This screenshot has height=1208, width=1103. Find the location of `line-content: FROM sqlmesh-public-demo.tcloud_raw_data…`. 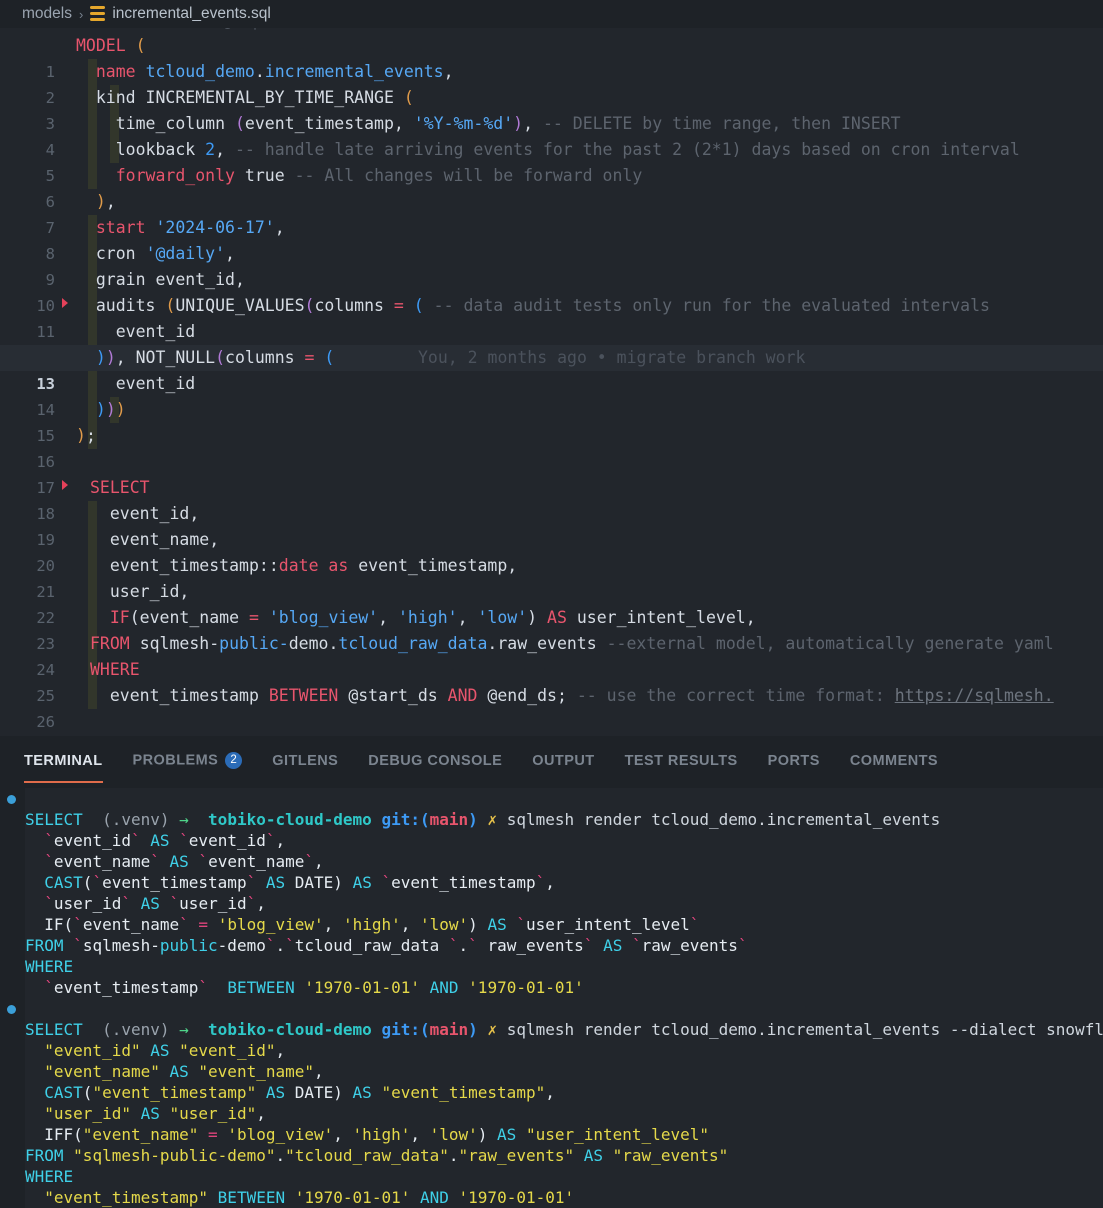

line-content: FROM sqlmesh-public-demo.tcloud_raw_data… is located at coordinates (572, 643).